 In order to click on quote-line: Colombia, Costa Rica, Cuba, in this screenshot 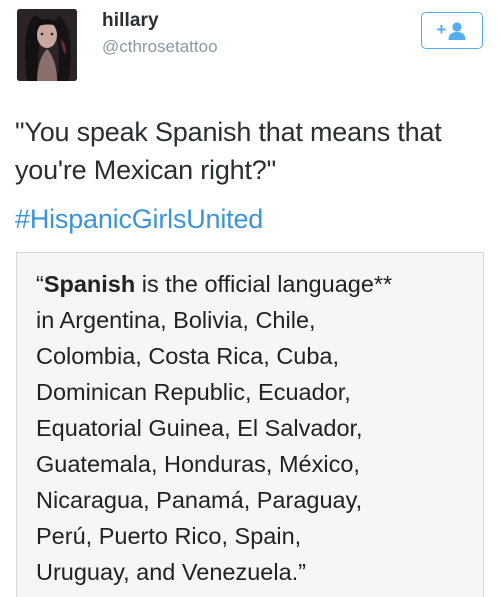, I will do `click(188, 356)`.